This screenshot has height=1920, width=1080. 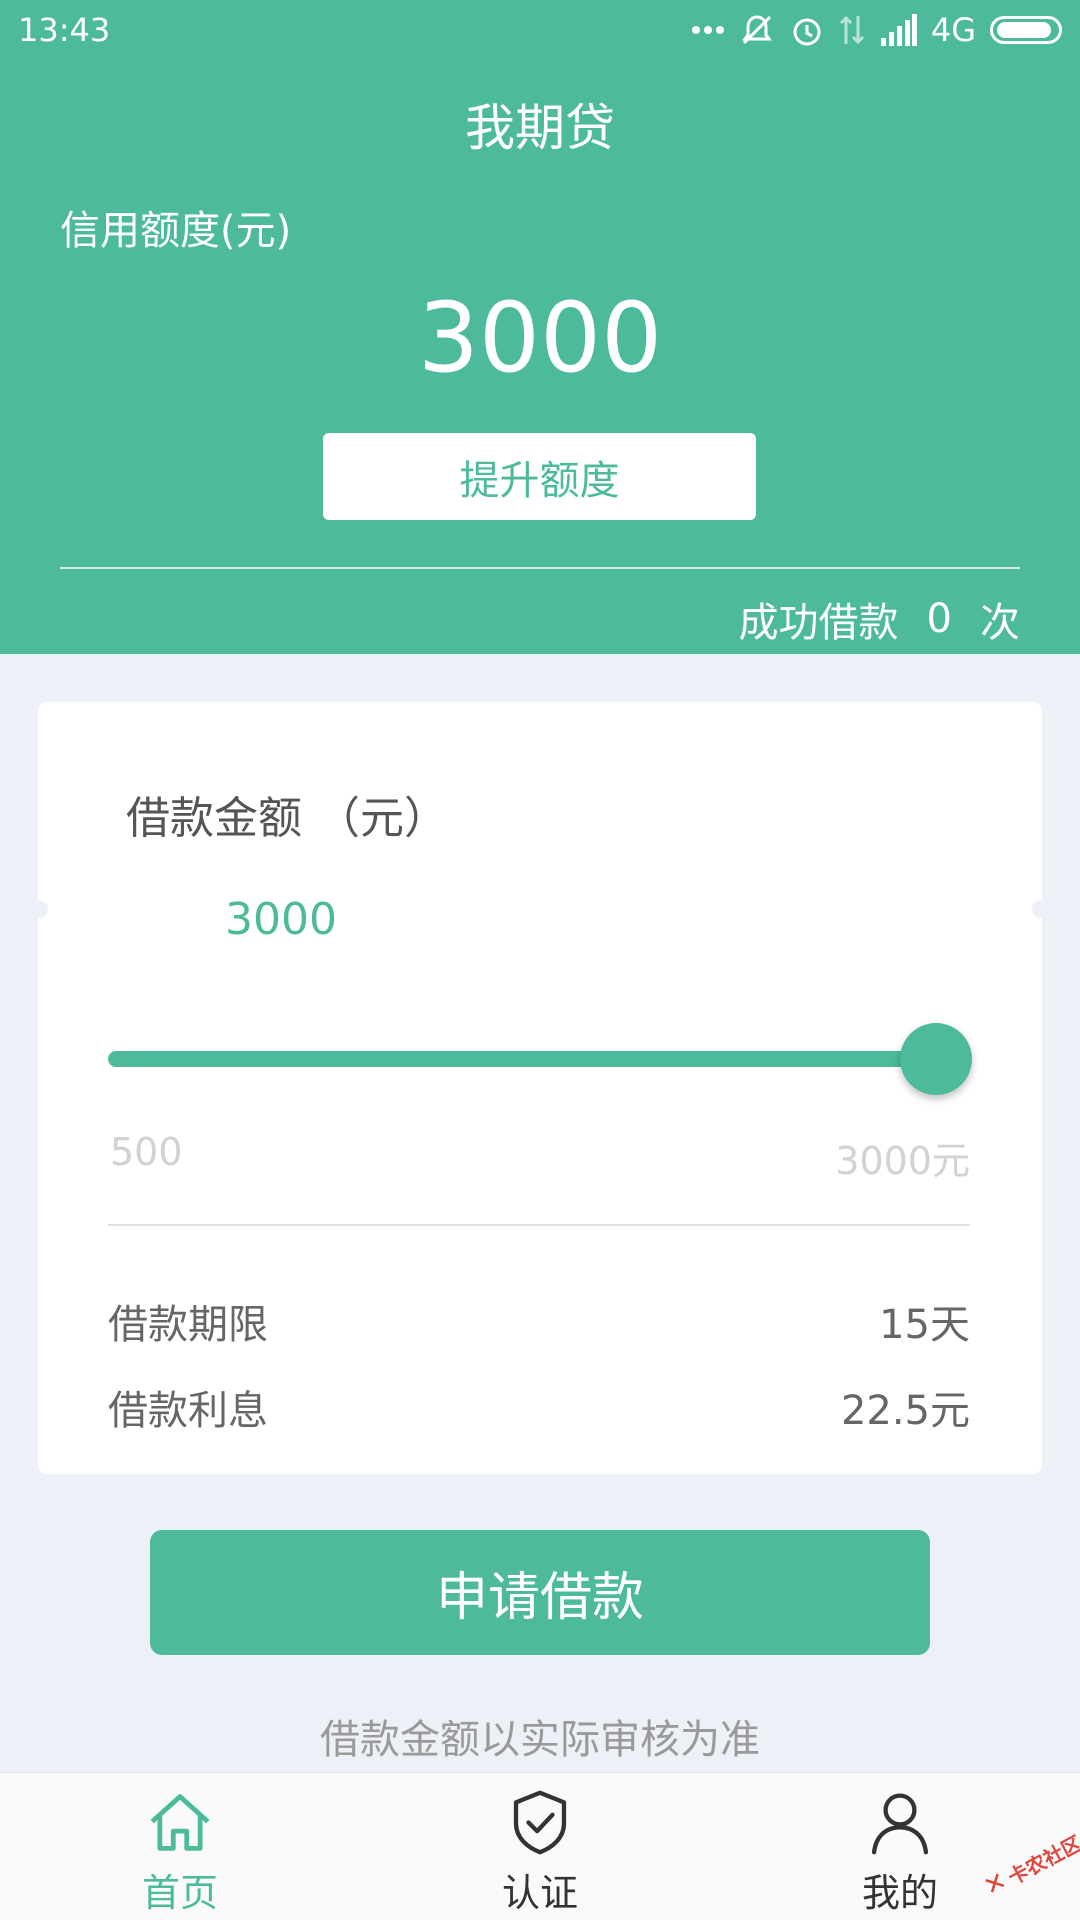 I want to click on success-loans-row: 成功借款 0 次, so click(x=879, y=619).